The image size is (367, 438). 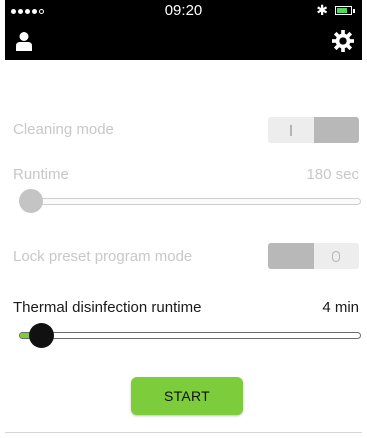 I want to click on app-header, so click(x=183, y=41).